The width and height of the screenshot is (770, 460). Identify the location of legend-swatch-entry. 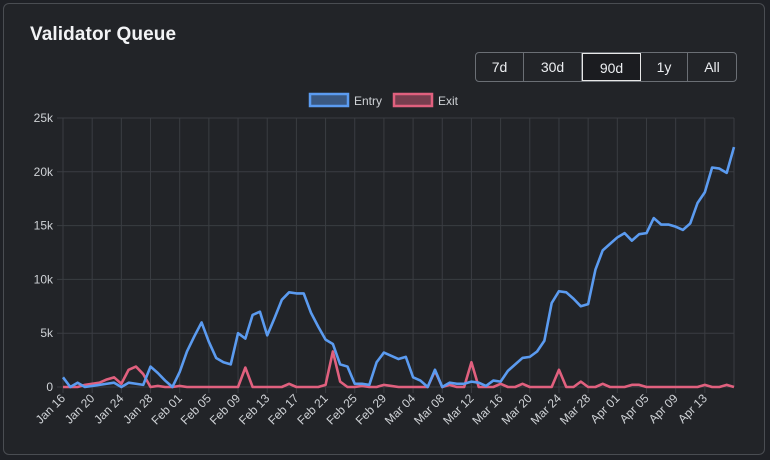
(329, 100).